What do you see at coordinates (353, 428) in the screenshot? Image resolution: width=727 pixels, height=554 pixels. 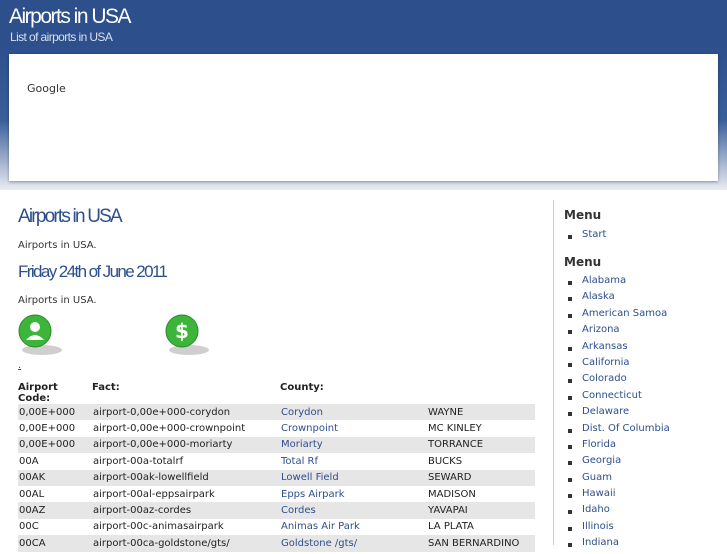 I see `cell-county: Crownpoint` at bounding box center [353, 428].